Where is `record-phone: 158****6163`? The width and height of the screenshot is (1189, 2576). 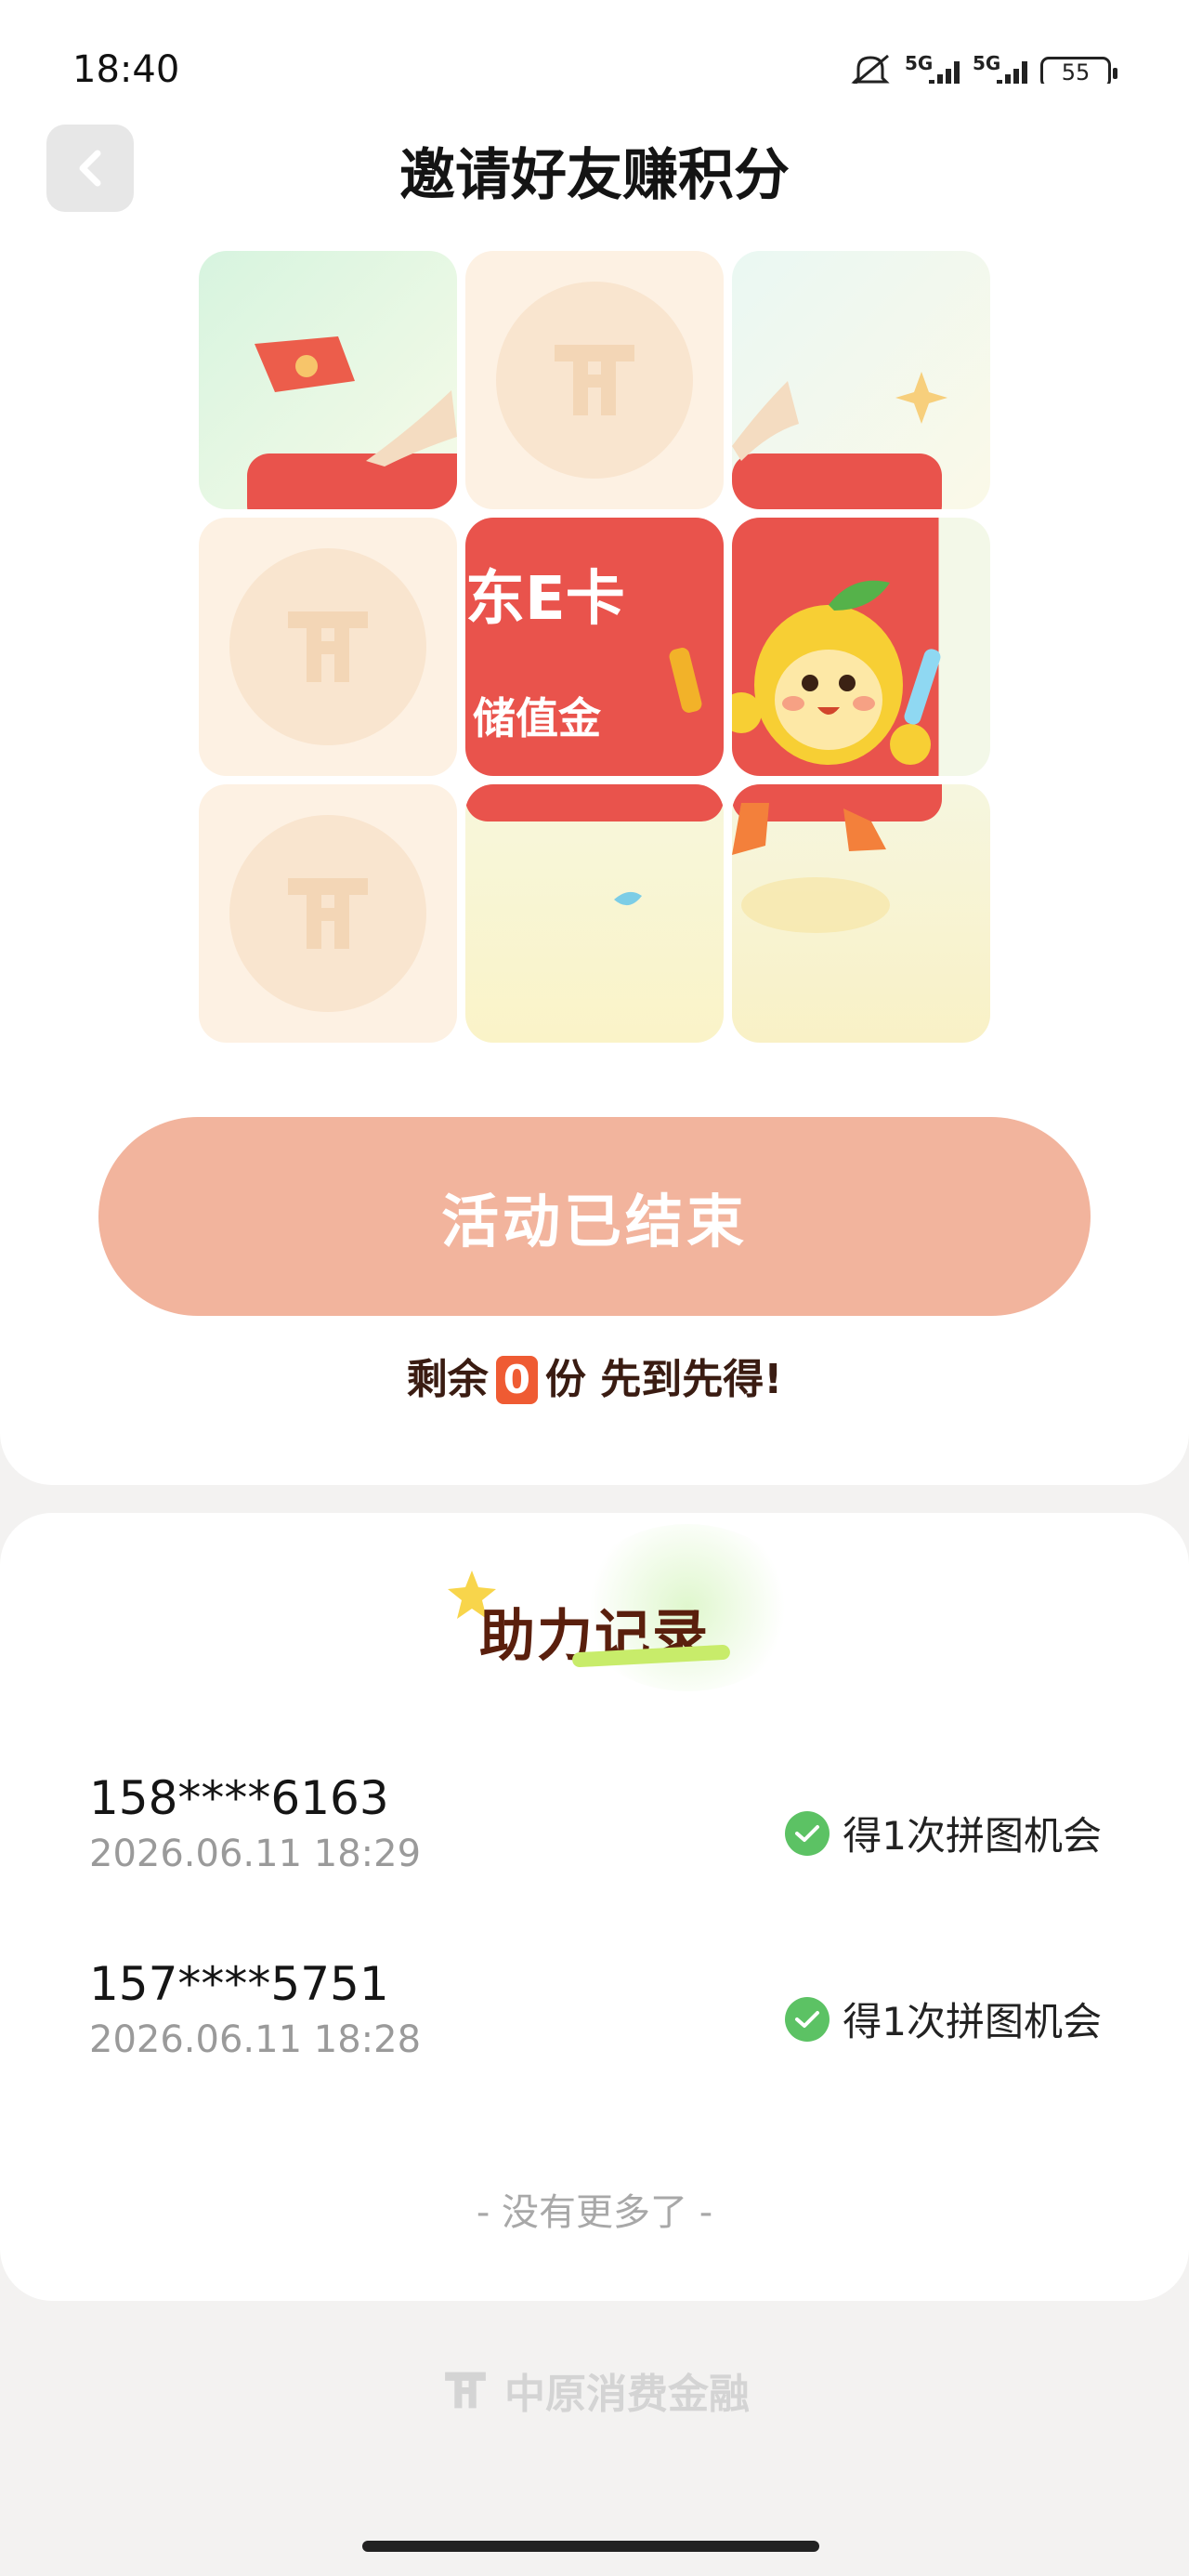
record-phone: 158****6163 is located at coordinates (239, 1798).